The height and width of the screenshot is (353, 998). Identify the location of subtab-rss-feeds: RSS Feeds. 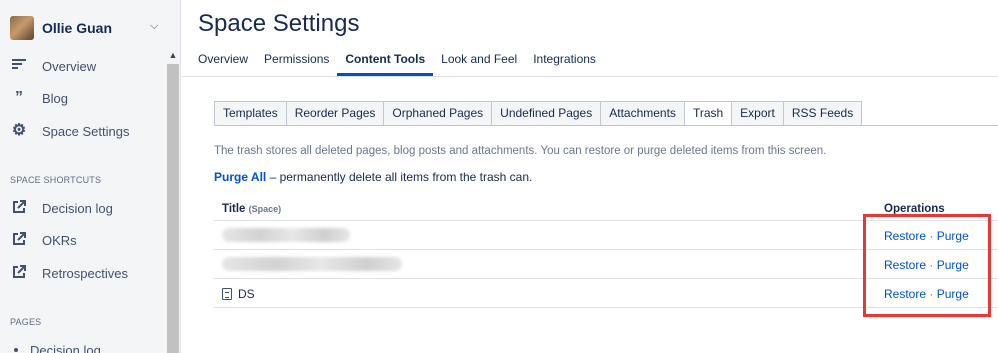
(822, 113).